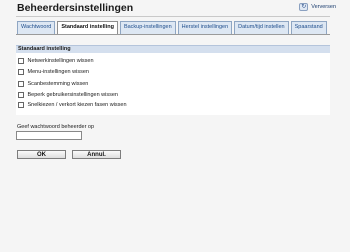 This screenshot has height=252, width=350. I want to click on option-label: Menu-instellingen wissen, so click(58, 72).